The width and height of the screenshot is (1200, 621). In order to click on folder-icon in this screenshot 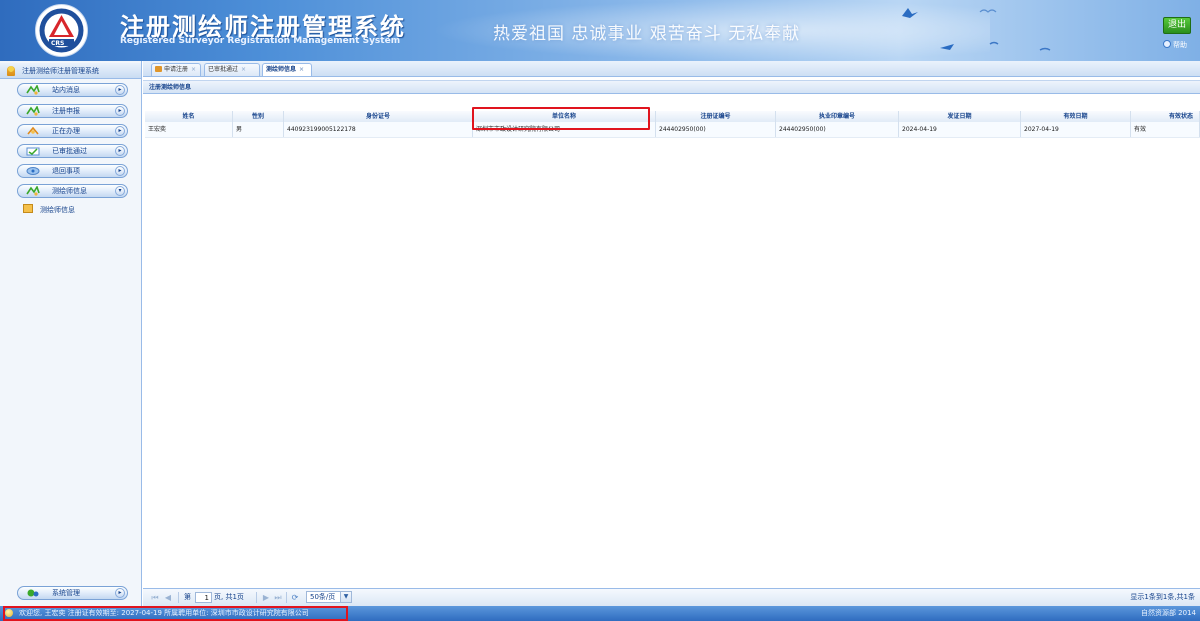, I will do `click(28, 208)`.